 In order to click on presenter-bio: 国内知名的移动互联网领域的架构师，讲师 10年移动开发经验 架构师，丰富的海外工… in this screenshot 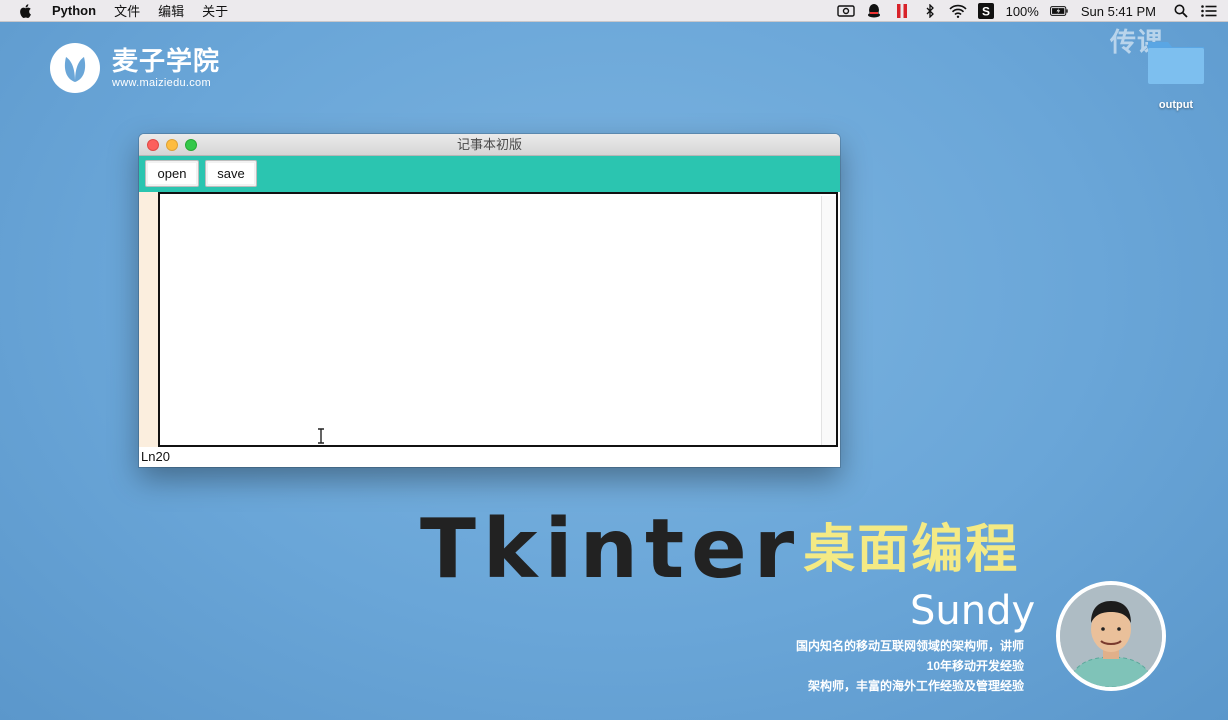, I will do `click(910, 666)`.